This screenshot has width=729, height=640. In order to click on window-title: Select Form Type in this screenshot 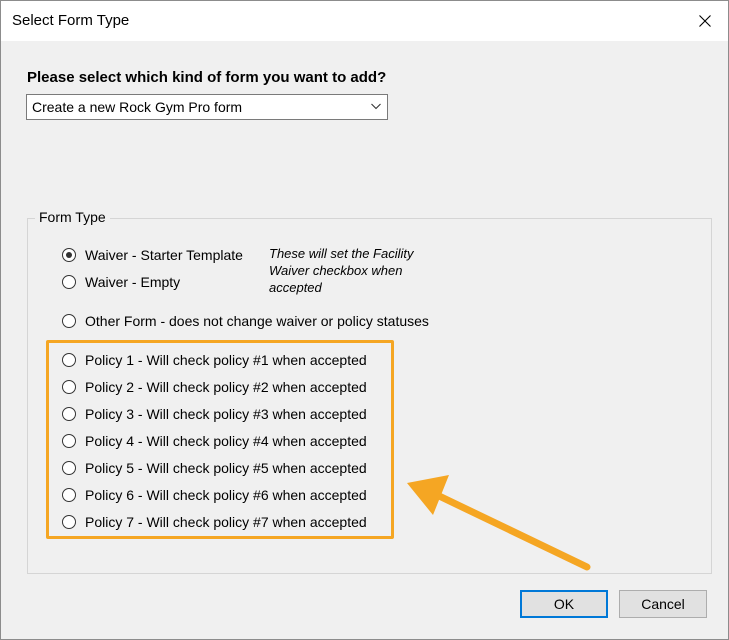, I will do `click(71, 20)`.